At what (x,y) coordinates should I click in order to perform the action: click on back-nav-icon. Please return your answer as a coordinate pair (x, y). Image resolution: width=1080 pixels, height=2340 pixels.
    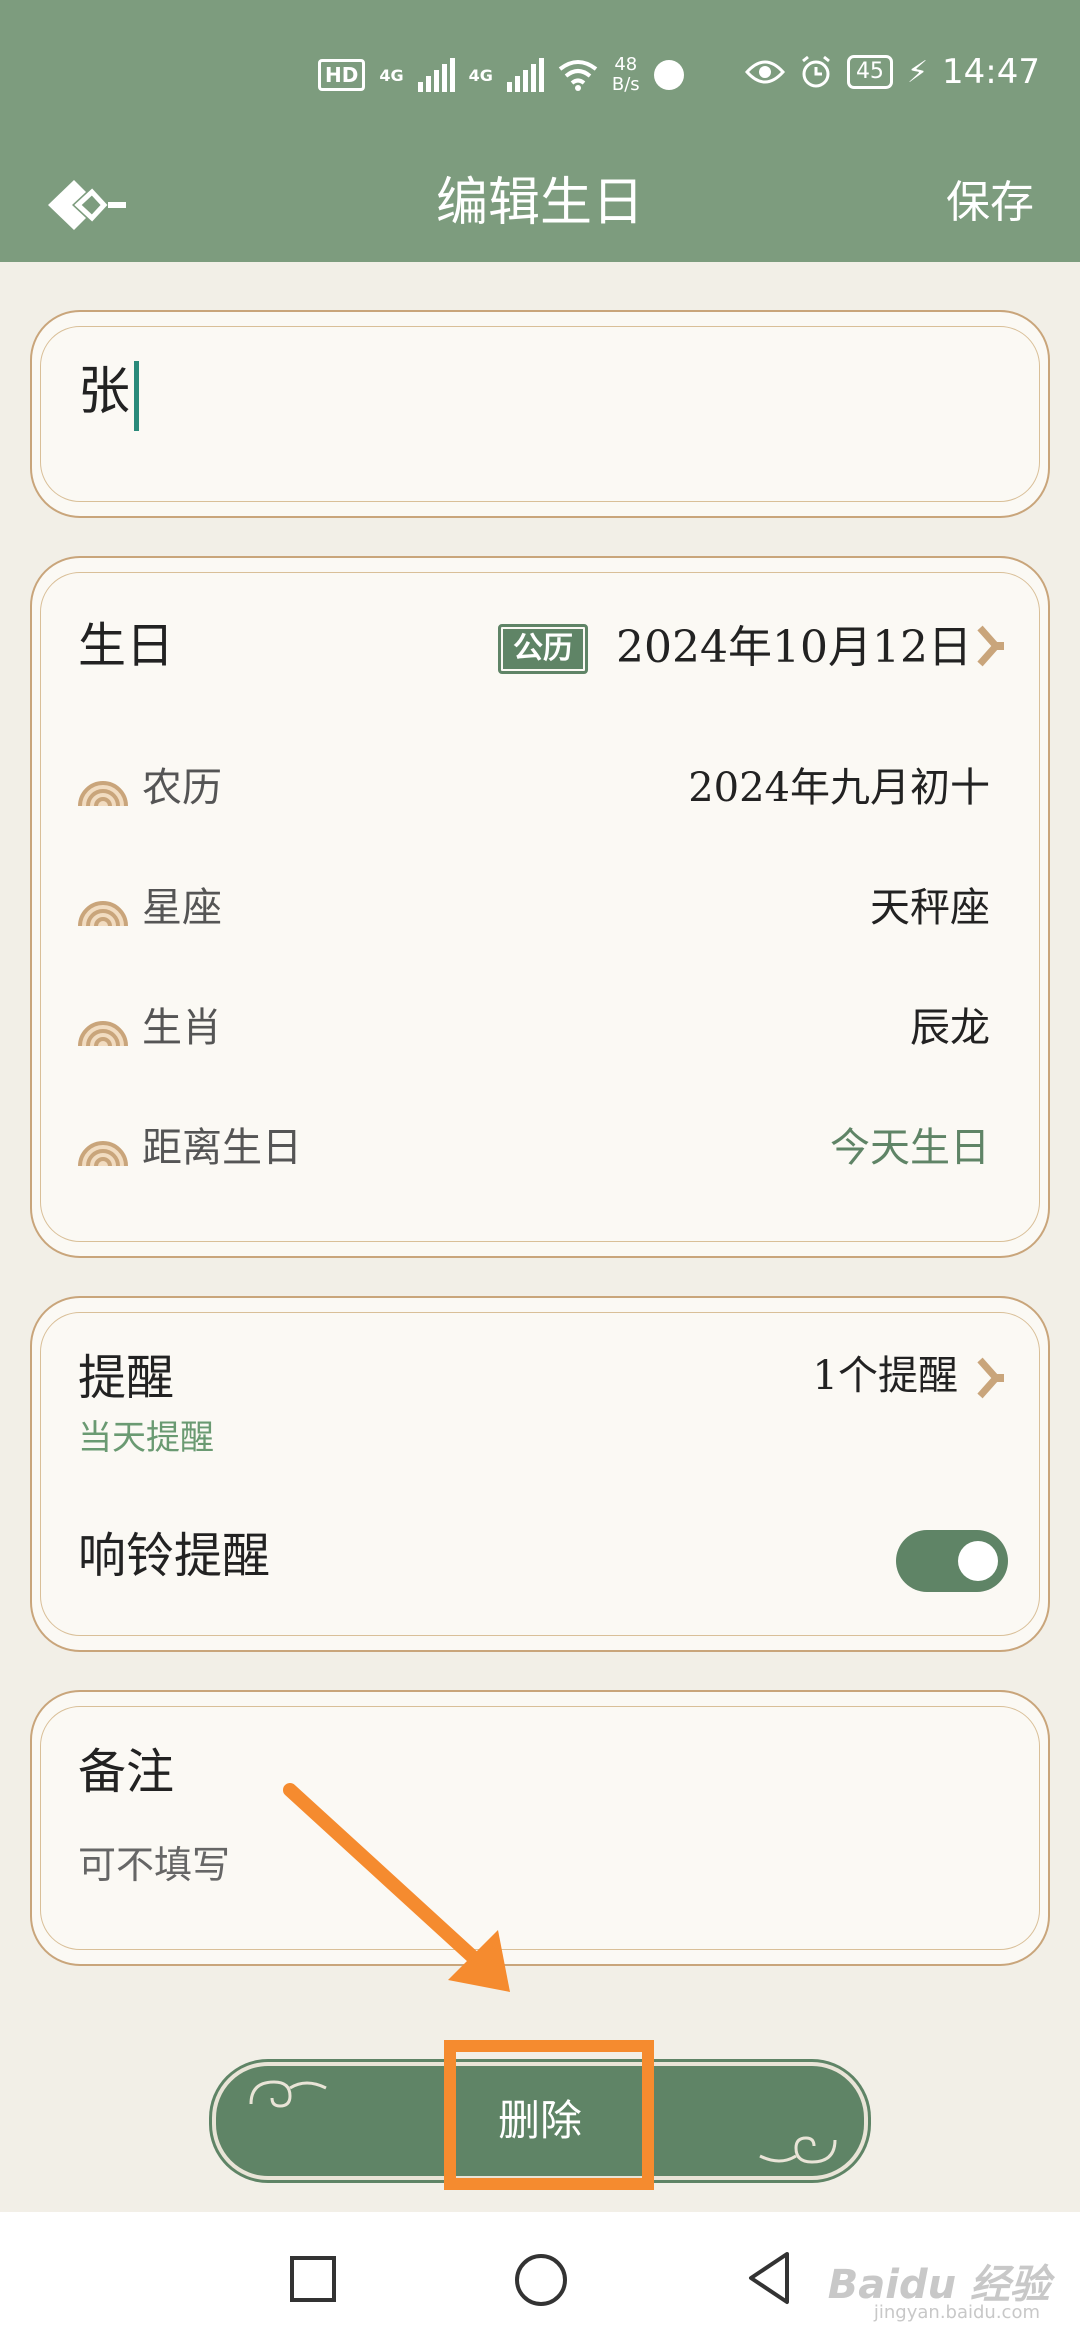
    Looking at the image, I should click on (769, 2278).